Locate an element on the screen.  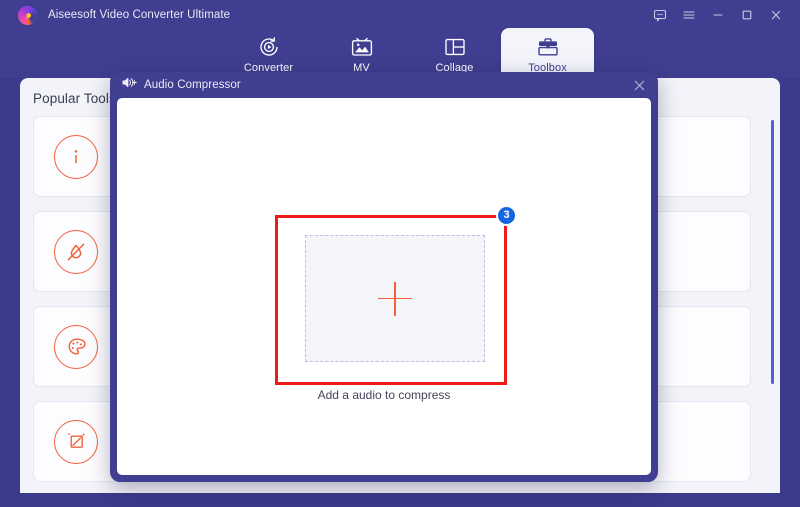
add-audio-icon is located at coordinates (129, 85).